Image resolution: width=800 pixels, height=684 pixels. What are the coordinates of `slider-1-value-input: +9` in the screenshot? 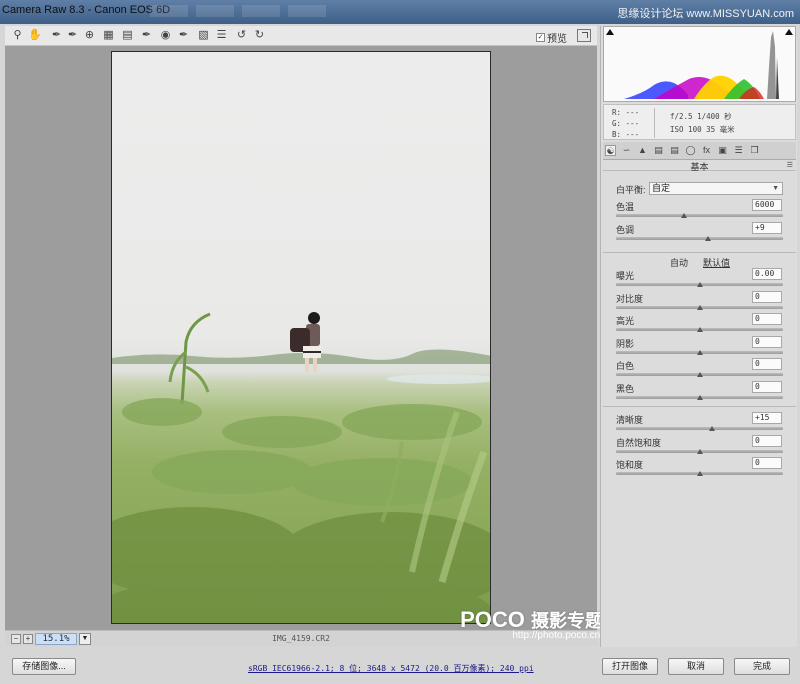 It's located at (767, 228).